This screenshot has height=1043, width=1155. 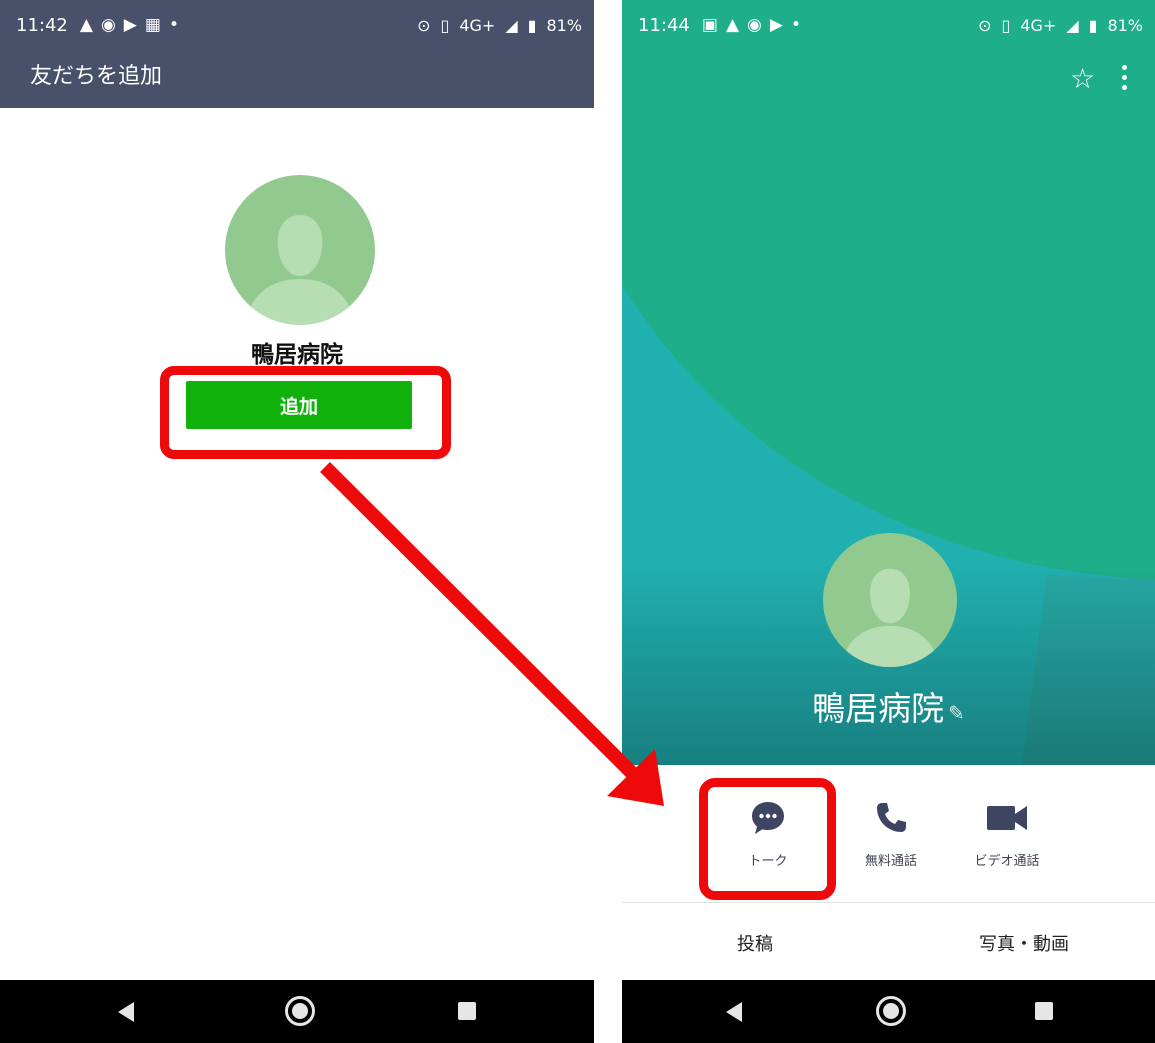 What do you see at coordinates (1024, 943) in the screenshot?
I see `tab-photos-videos: 写真・動画` at bounding box center [1024, 943].